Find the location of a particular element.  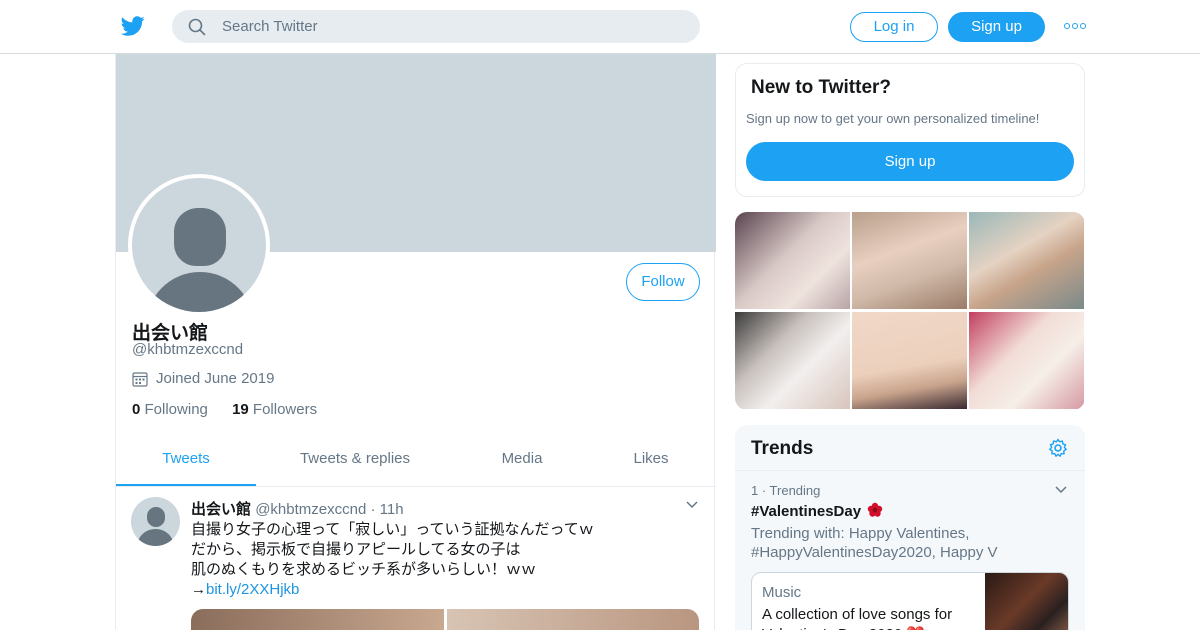

follow-button: Follow is located at coordinates (663, 282).